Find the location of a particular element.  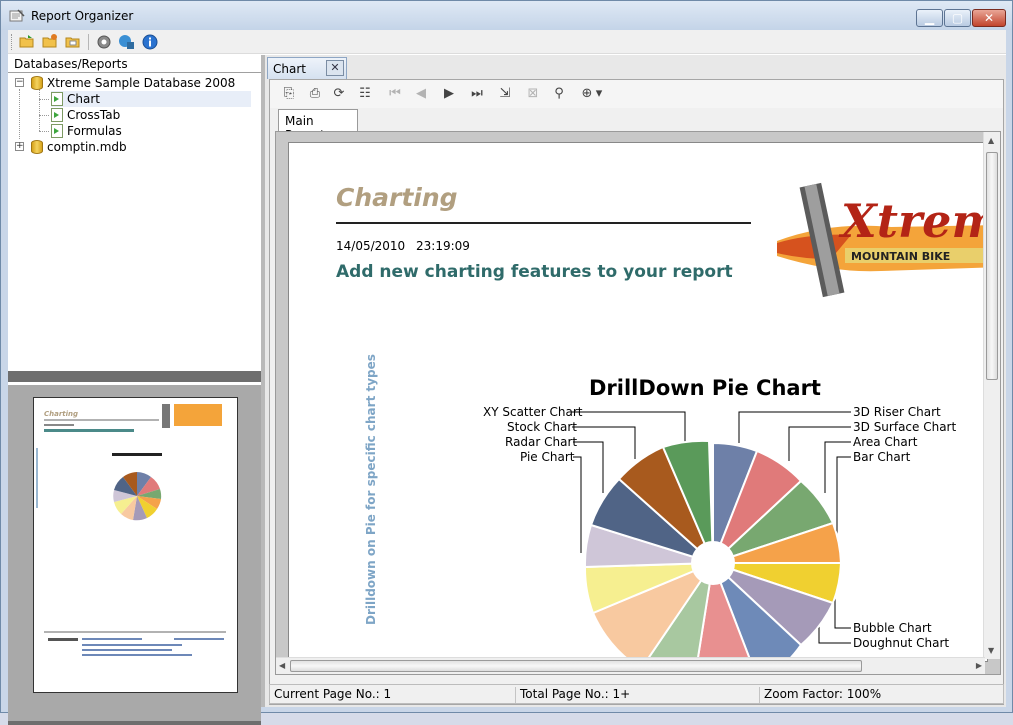

current-page-status: Current Page No.: 1 is located at coordinates (394, 695).